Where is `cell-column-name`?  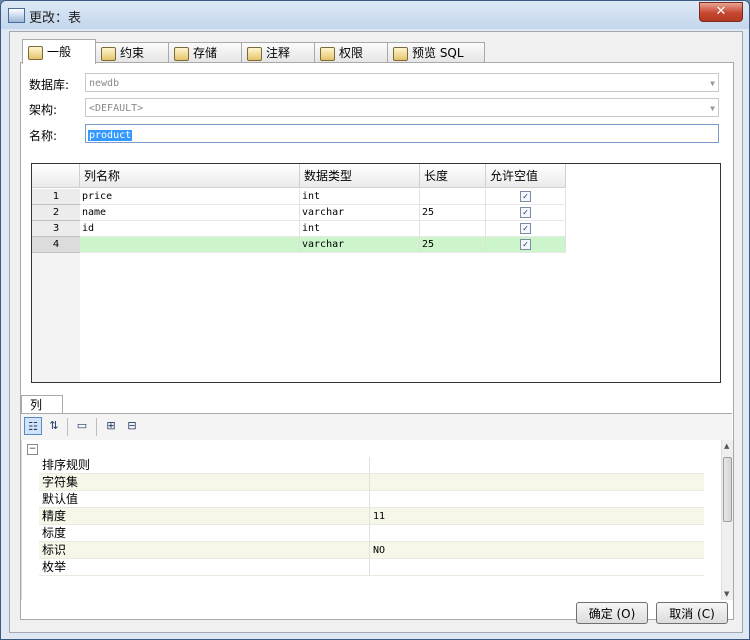 cell-column-name is located at coordinates (190, 245).